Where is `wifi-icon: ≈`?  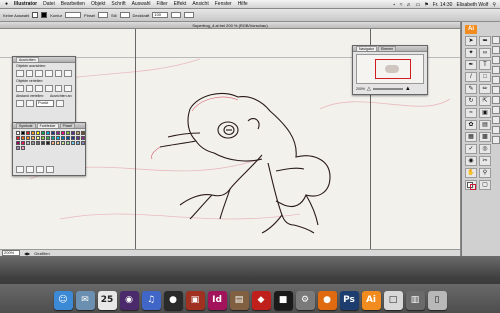
wifi-icon: ≈ is located at coordinates (401, 5).